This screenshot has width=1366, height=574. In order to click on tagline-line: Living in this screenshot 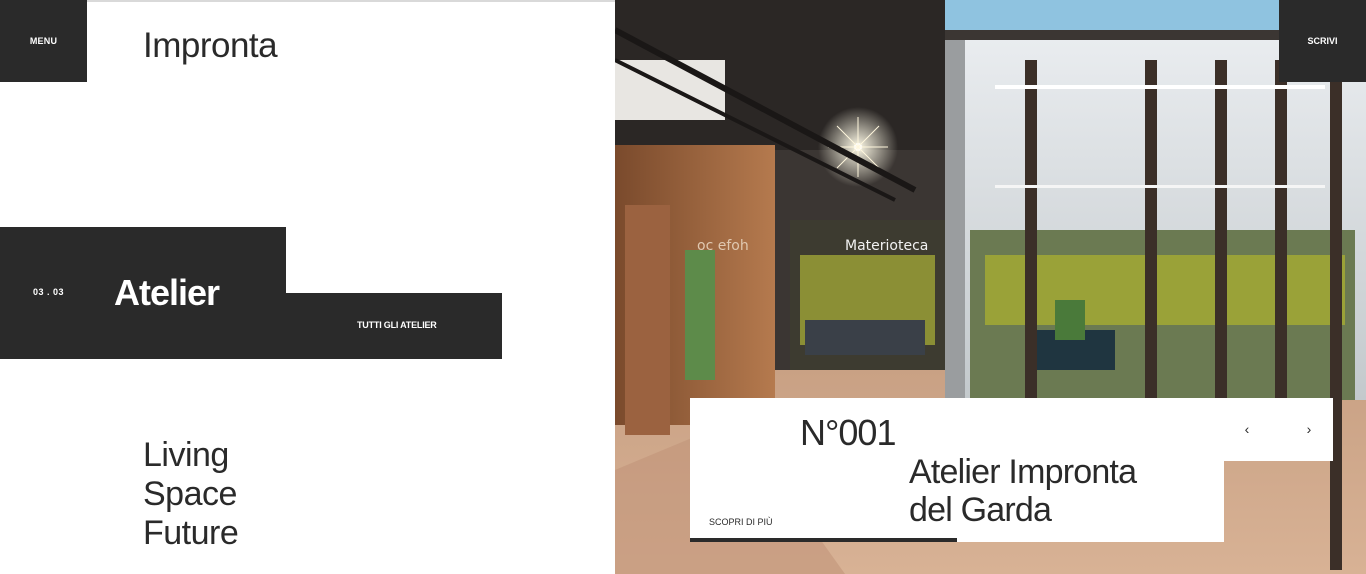, I will do `click(186, 455)`.